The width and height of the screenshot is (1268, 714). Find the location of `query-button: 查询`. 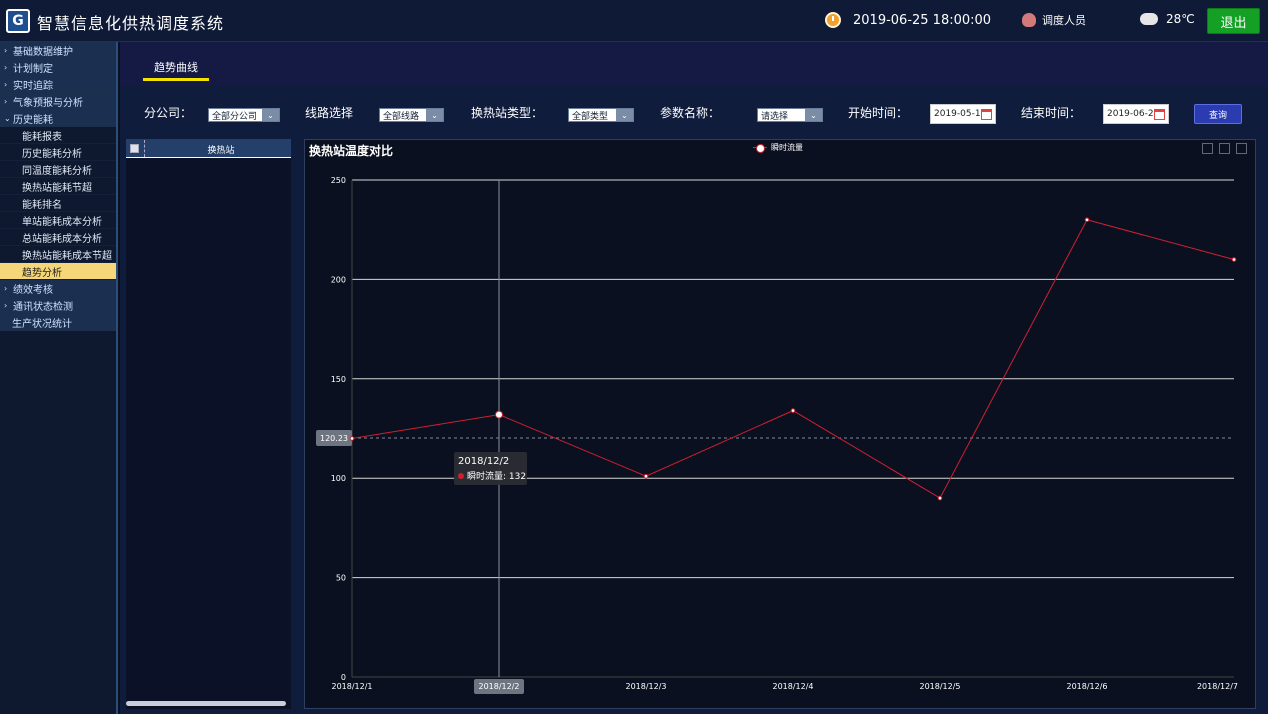

query-button: 查询 is located at coordinates (1218, 114).